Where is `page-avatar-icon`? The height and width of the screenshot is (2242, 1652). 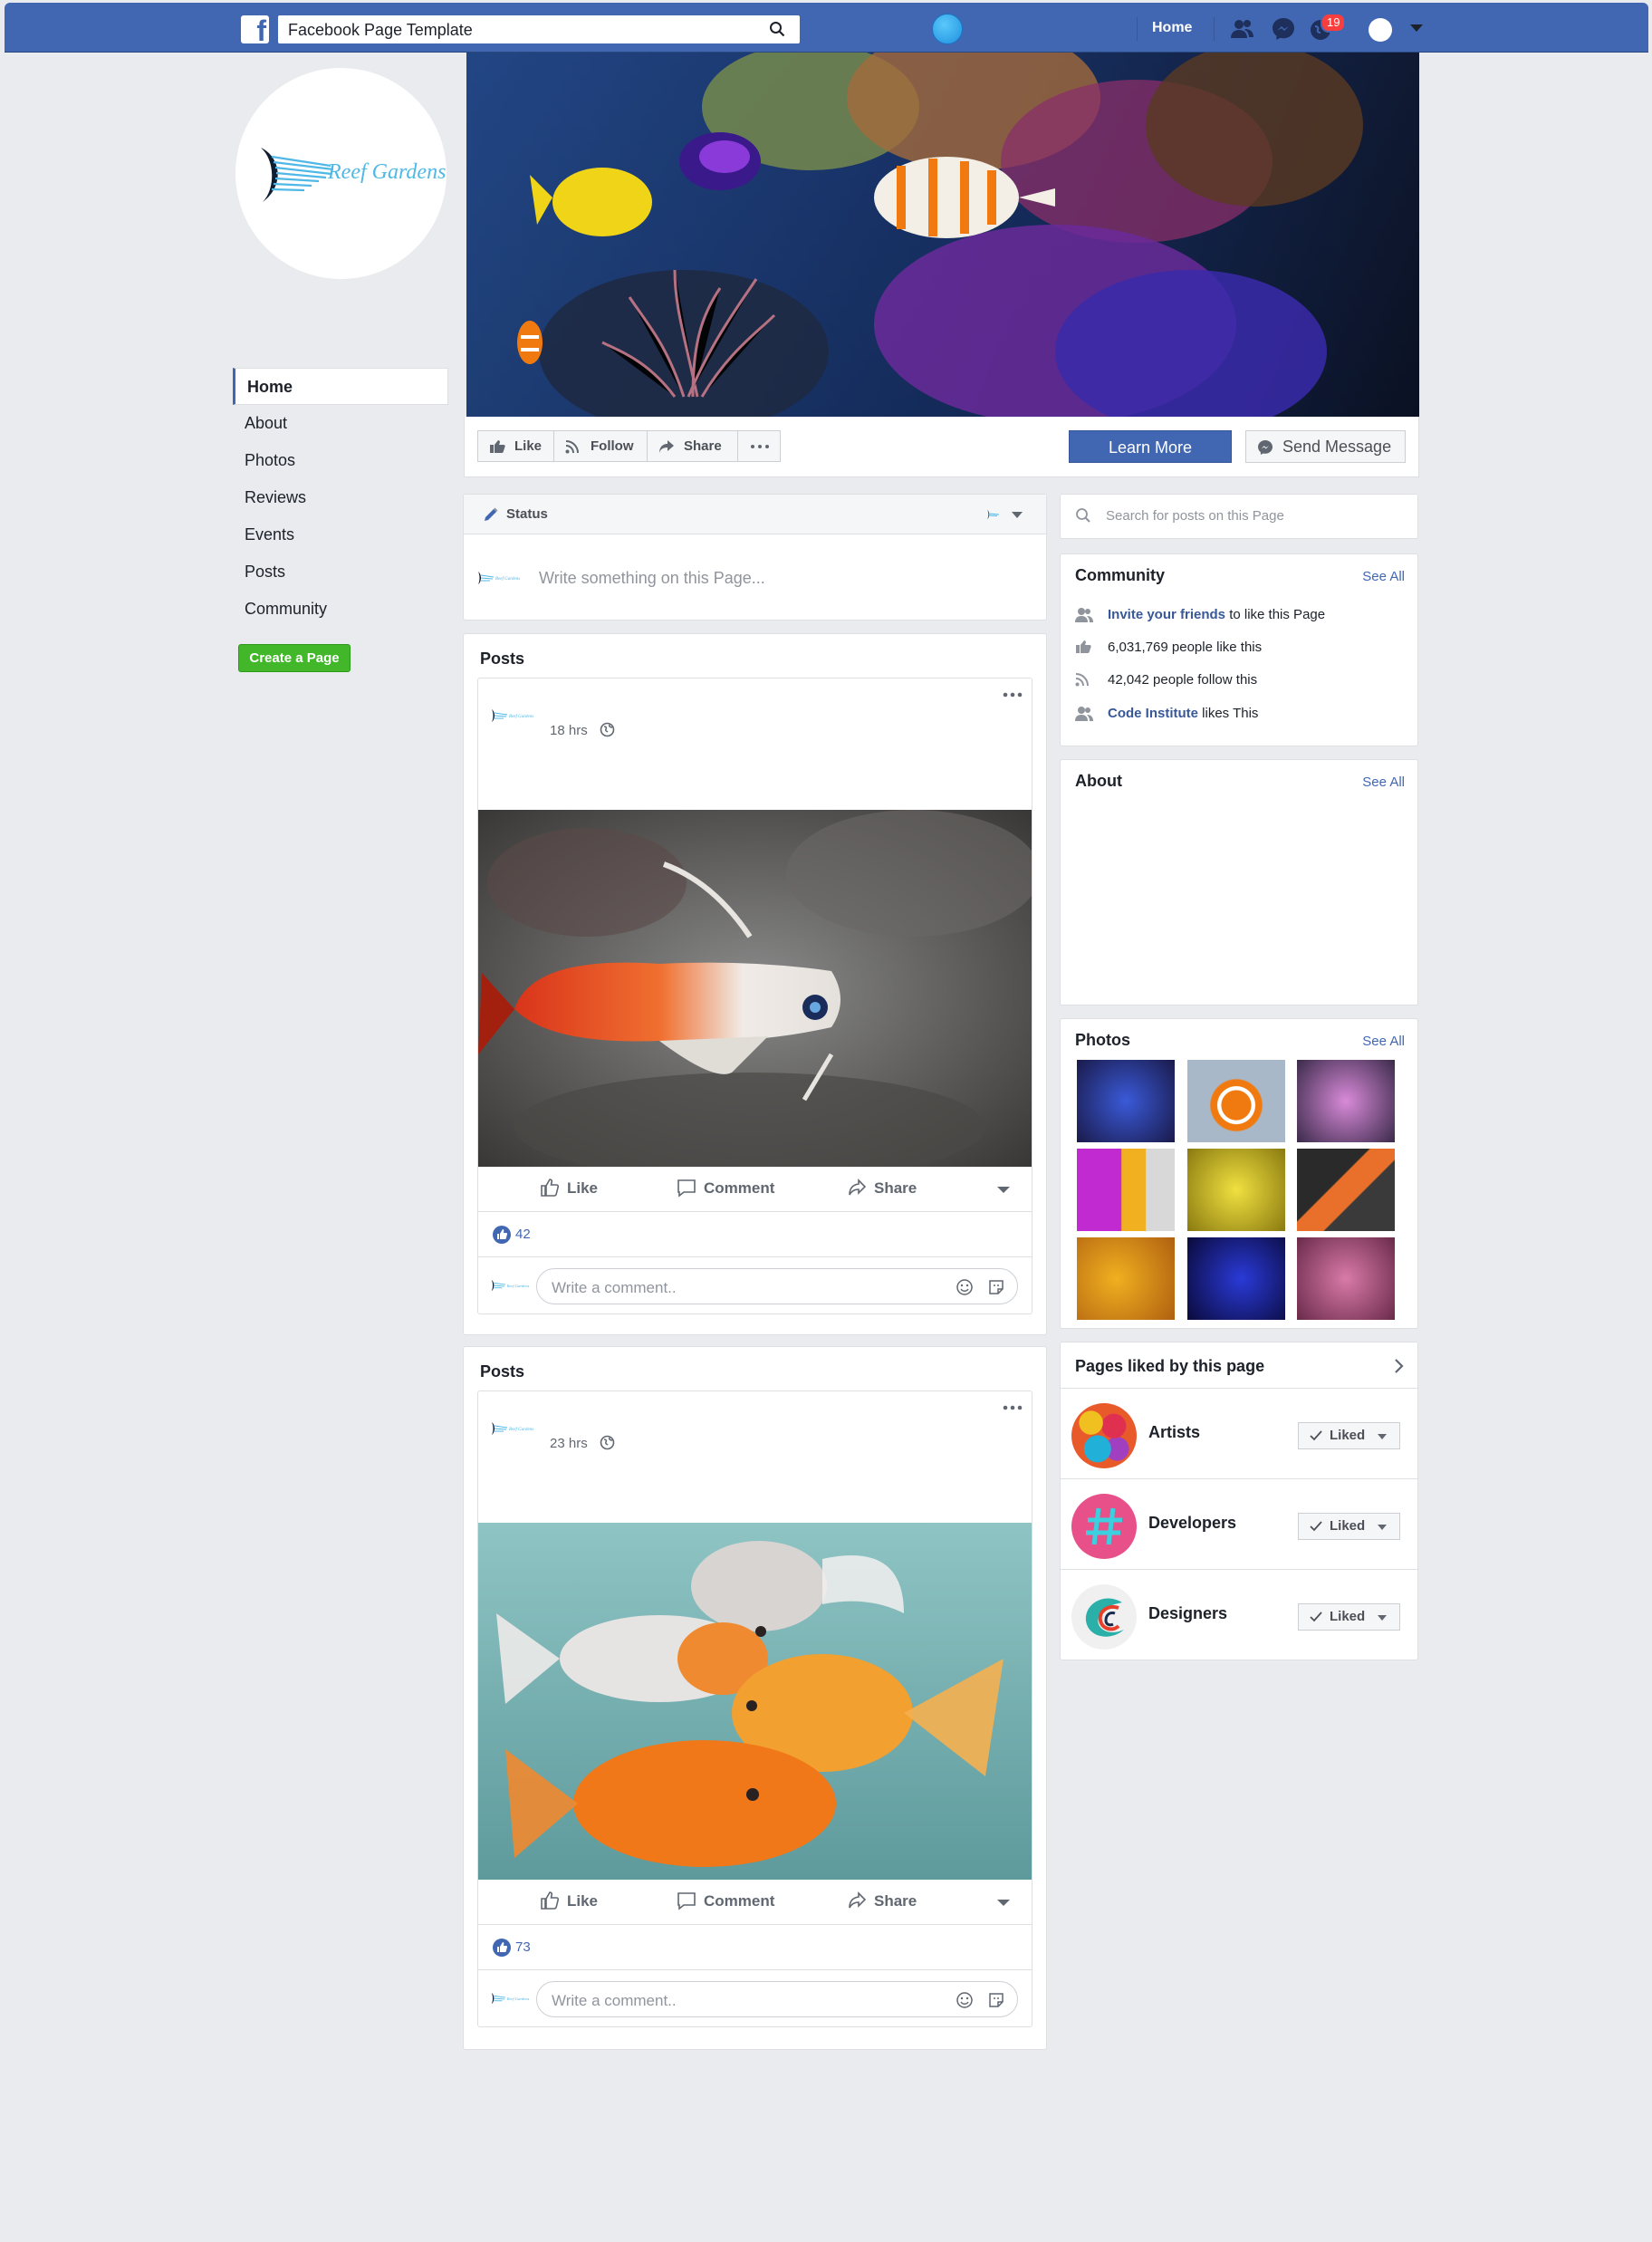
page-avatar-icon is located at coordinates (993, 514).